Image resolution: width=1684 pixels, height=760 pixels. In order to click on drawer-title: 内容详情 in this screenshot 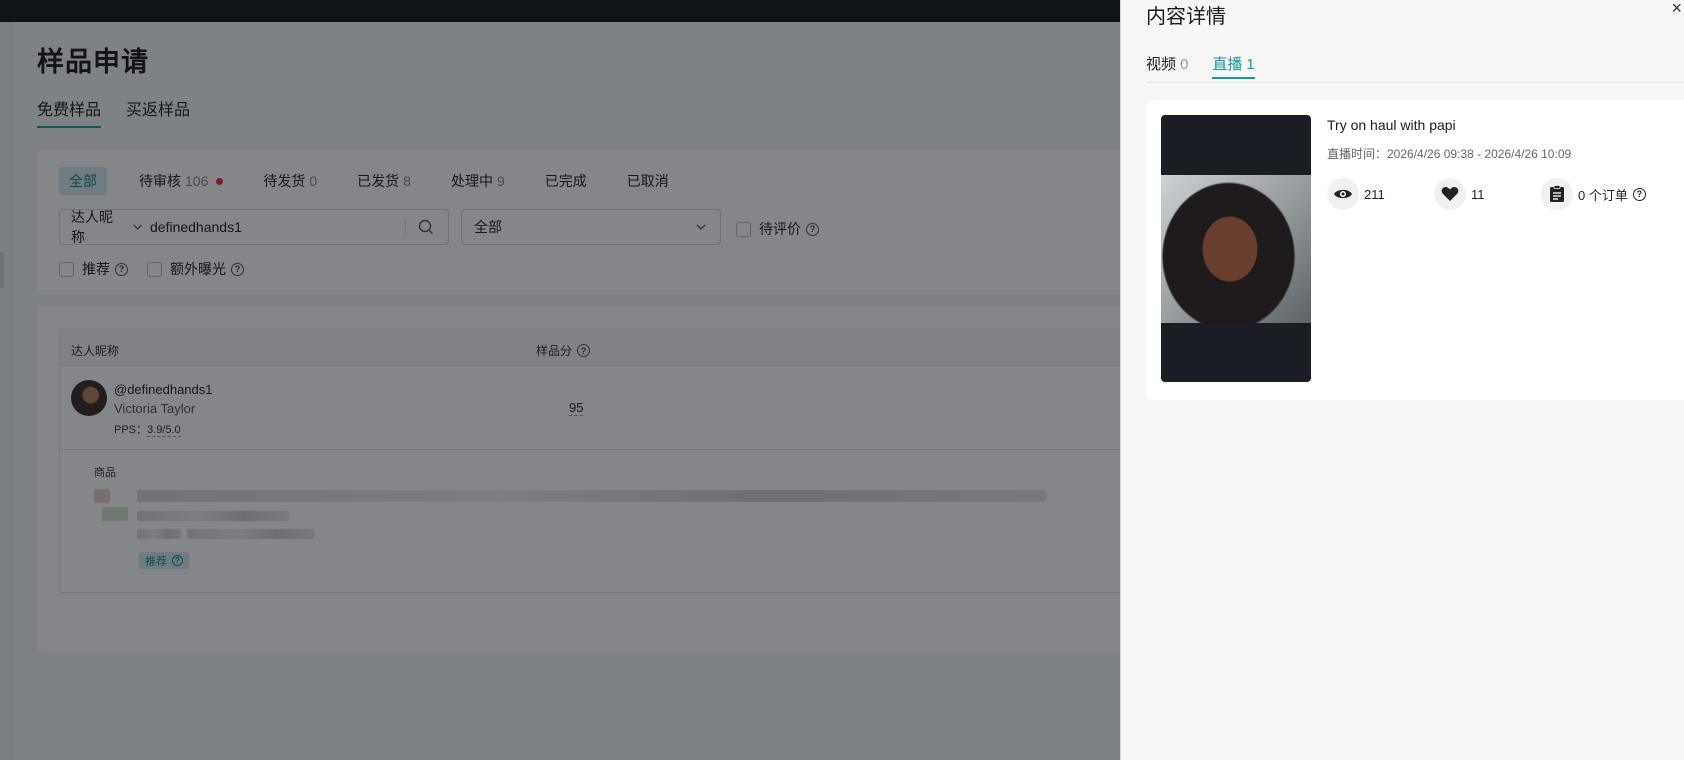, I will do `click(1186, 17)`.